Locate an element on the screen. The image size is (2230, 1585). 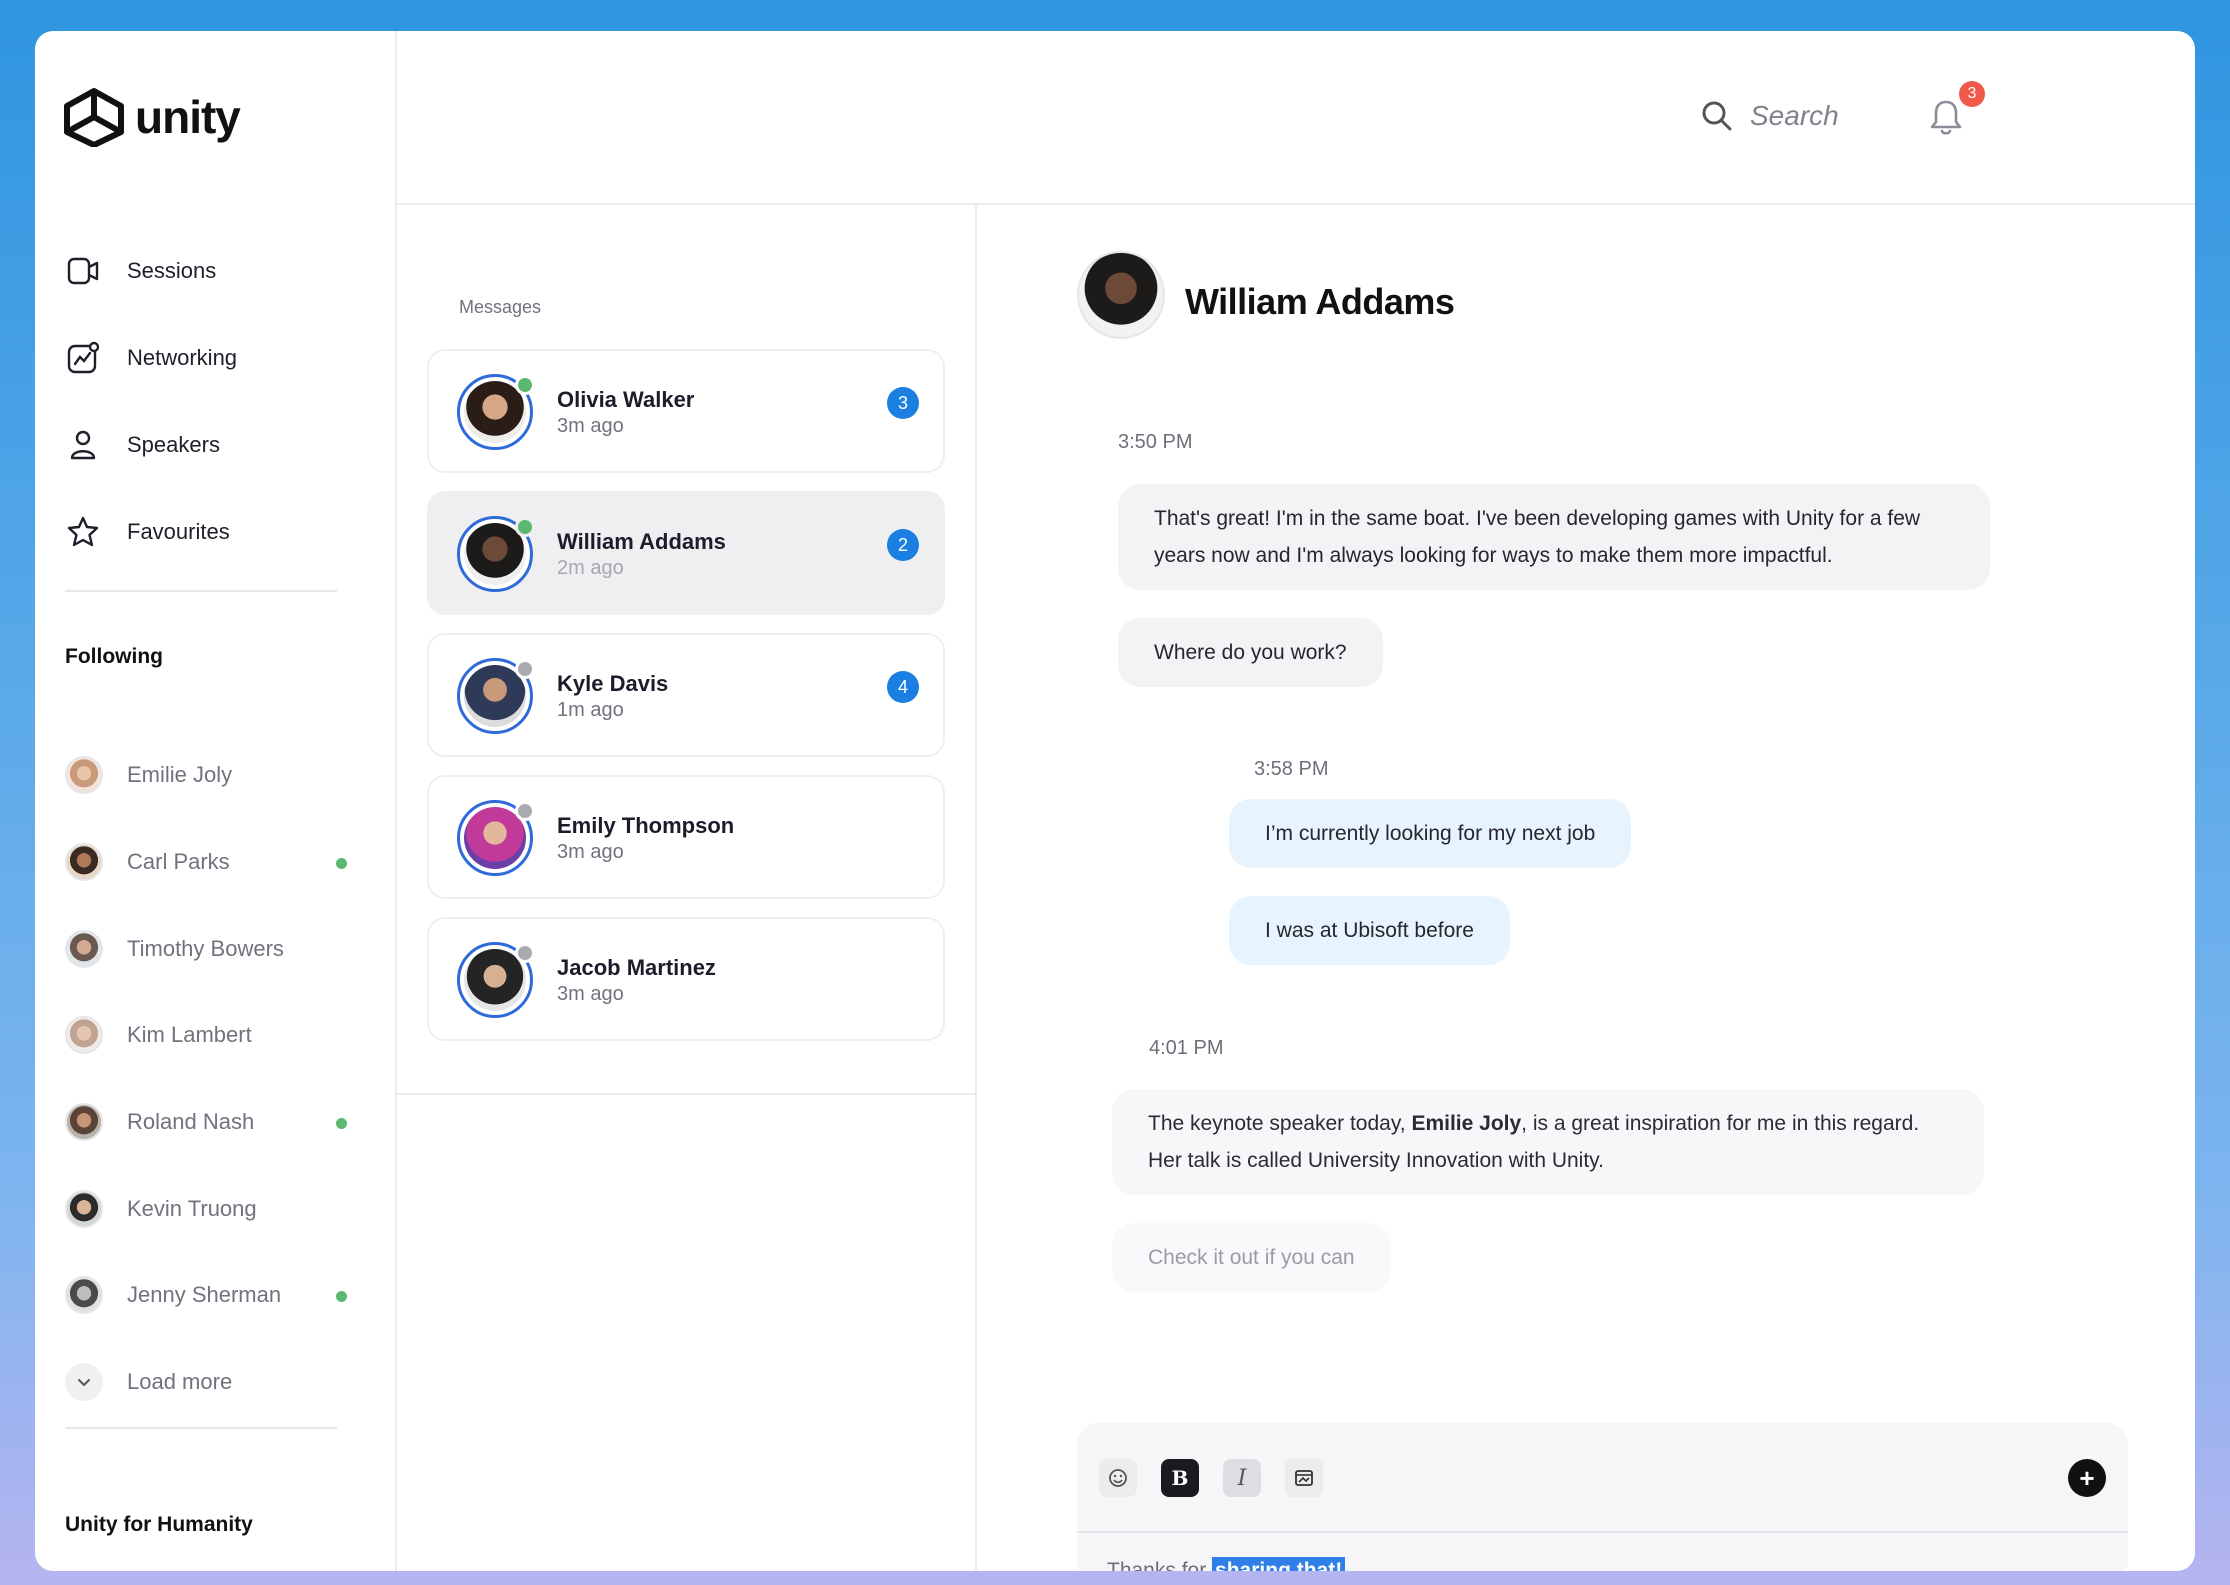
following-name: Timothy Bowers is located at coordinates (205, 948).